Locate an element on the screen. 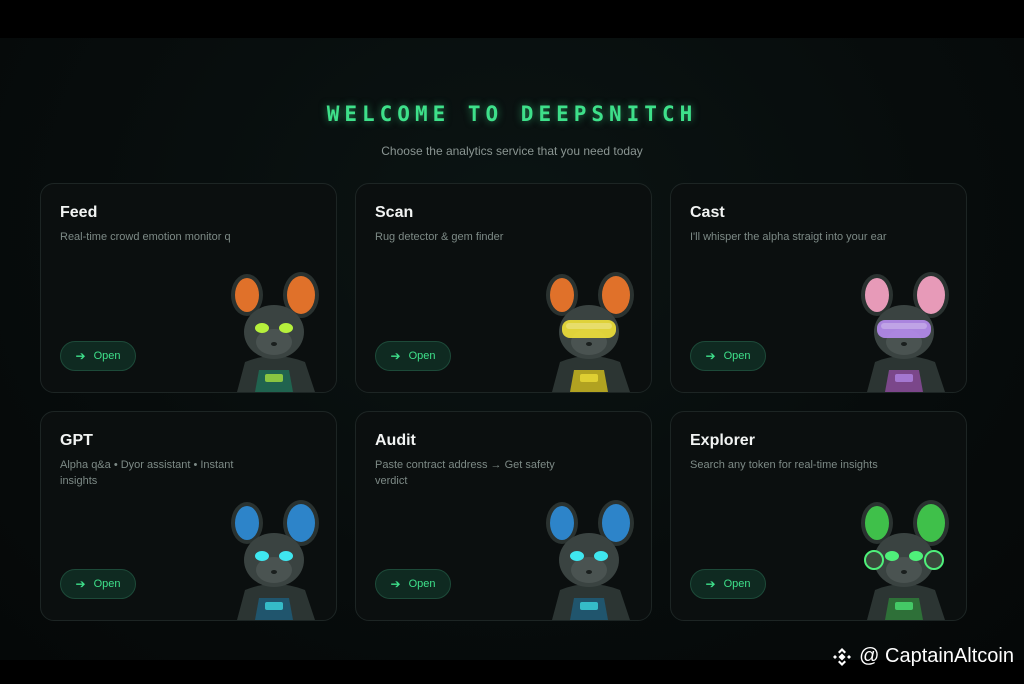 The image size is (1024, 684). card-scan: Scan Rug detector & gem finder ➔ Open is located at coordinates (503, 288).